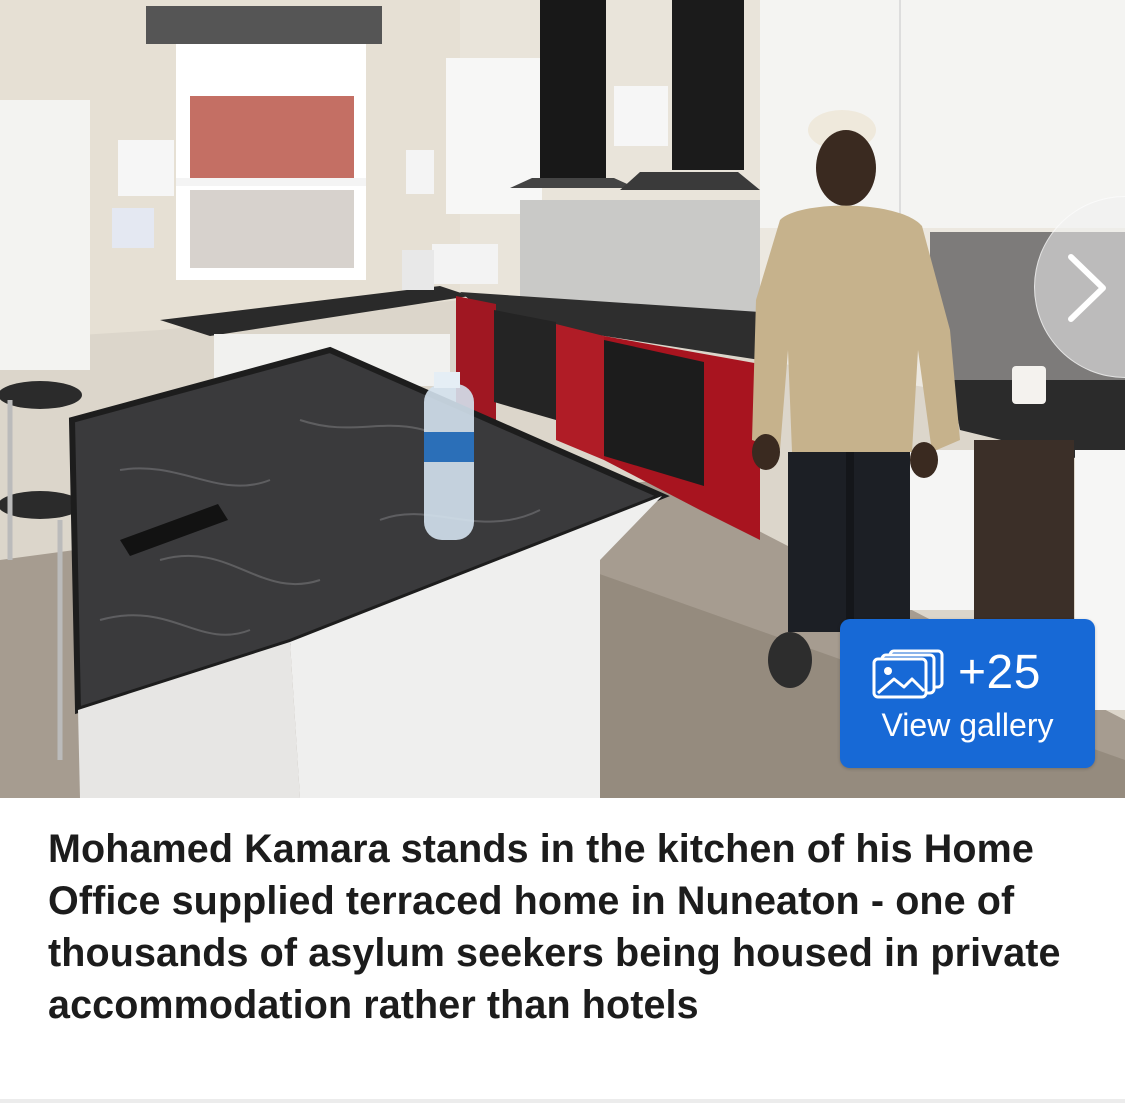 The height and width of the screenshot is (1103, 1125). Describe the element at coordinates (1087, 288) in the screenshot. I see `chevron-right-icon` at that location.